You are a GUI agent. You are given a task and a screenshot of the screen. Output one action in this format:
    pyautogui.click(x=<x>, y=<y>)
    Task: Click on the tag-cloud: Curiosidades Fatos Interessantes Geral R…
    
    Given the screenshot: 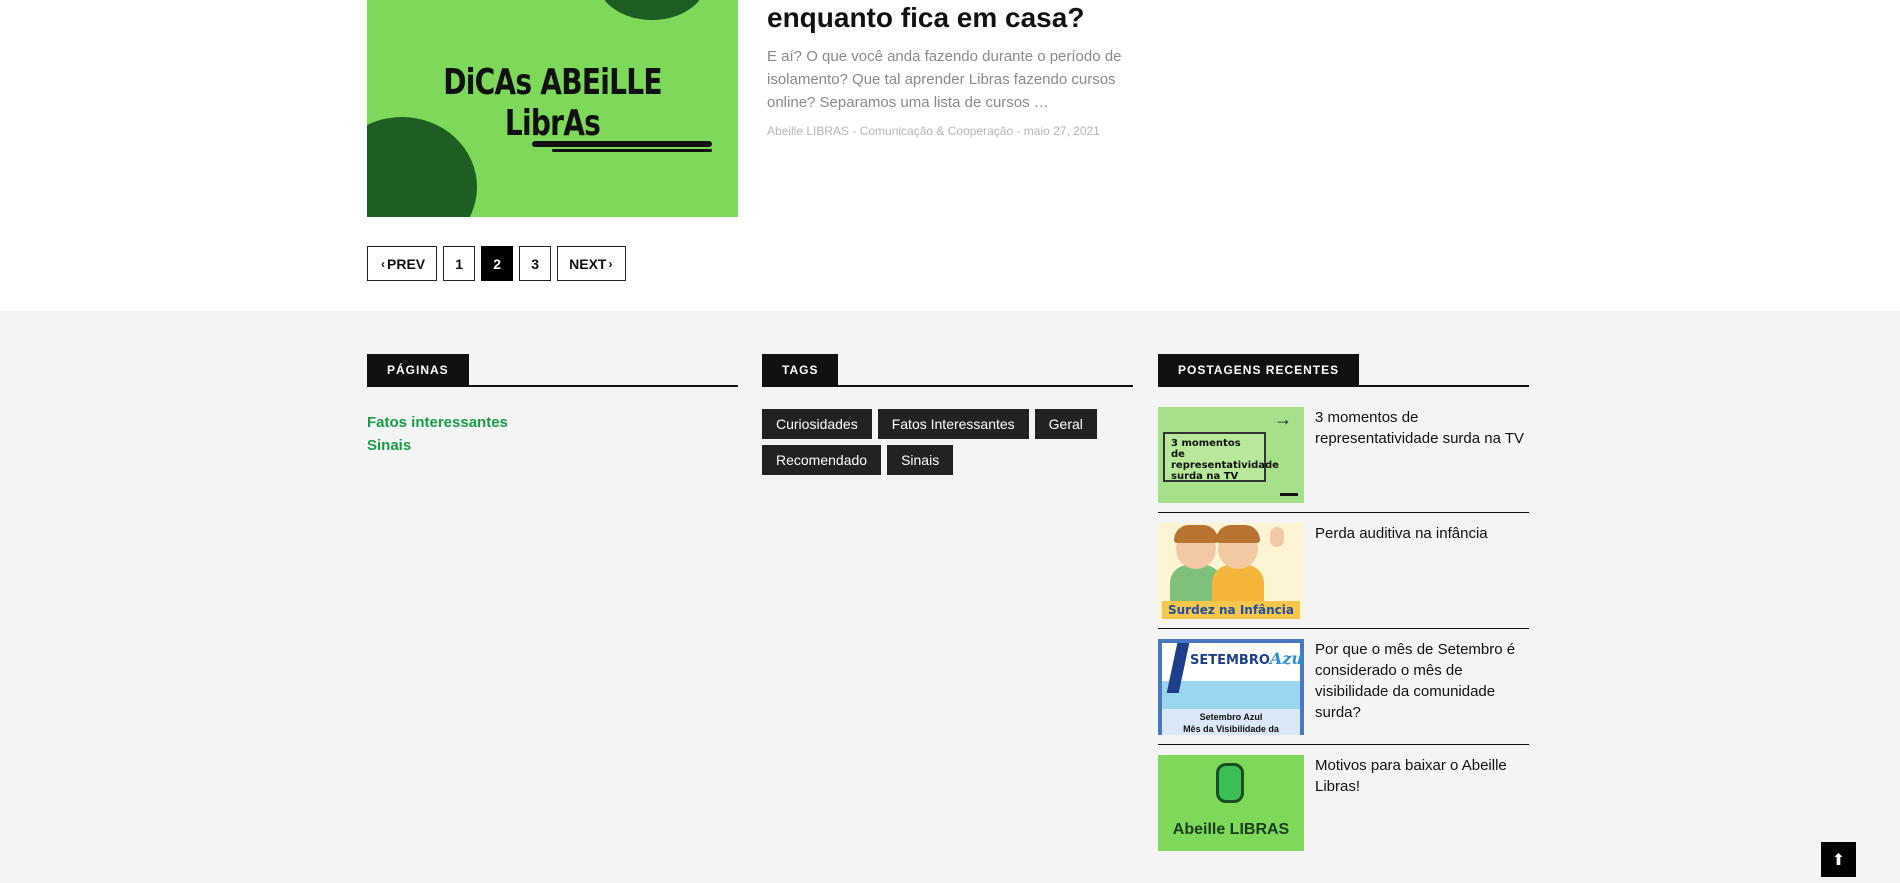 What is the action you would take?
    pyautogui.click(x=947, y=442)
    